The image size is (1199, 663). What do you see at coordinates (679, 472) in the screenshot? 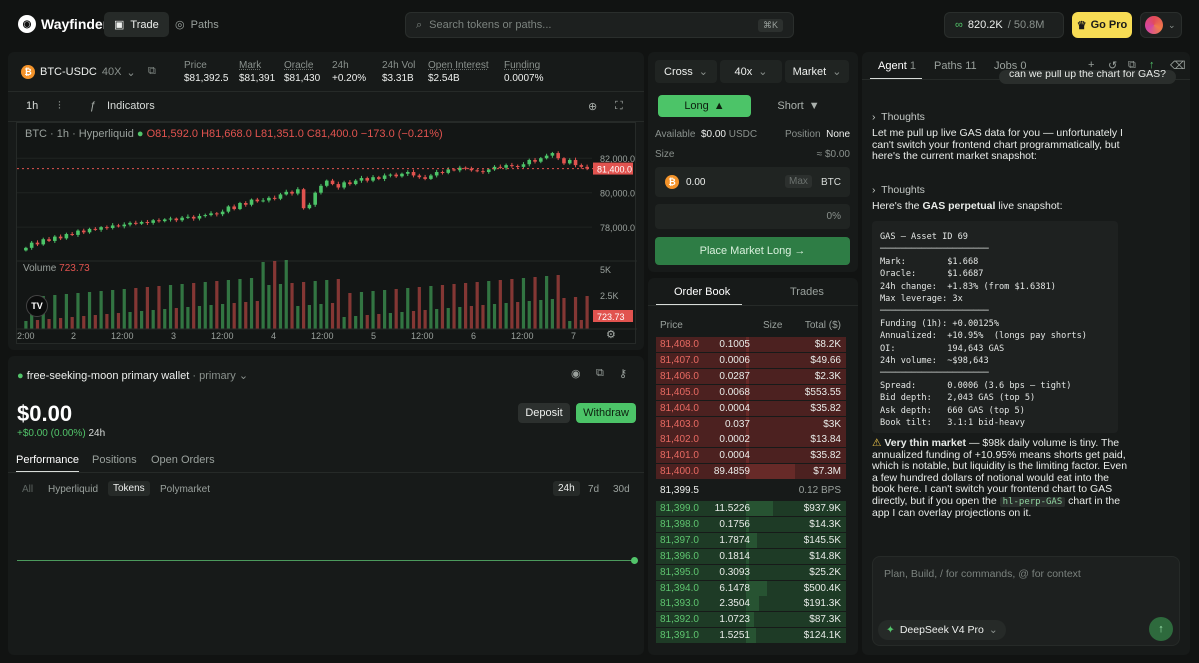
I see `price-cell: 81,400.0` at bounding box center [679, 472].